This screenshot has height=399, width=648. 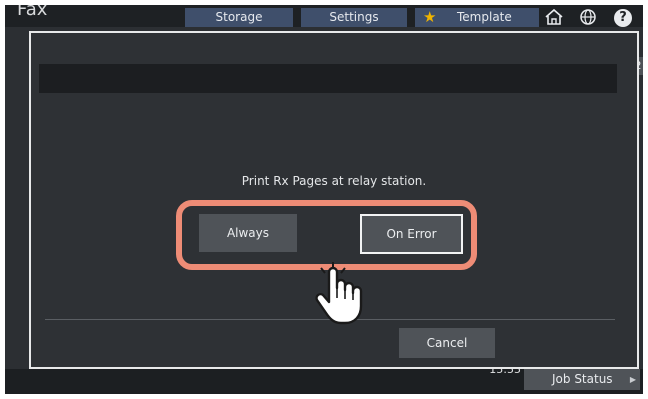 What do you see at coordinates (32, 12) in the screenshot?
I see `app-title: Fax` at bounding box center [32, 12].